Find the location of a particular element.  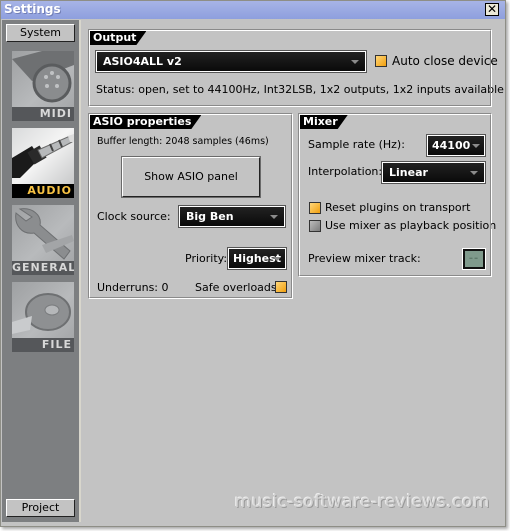

sidebar-item-label: MIDI is located at coordinates (43, 114).